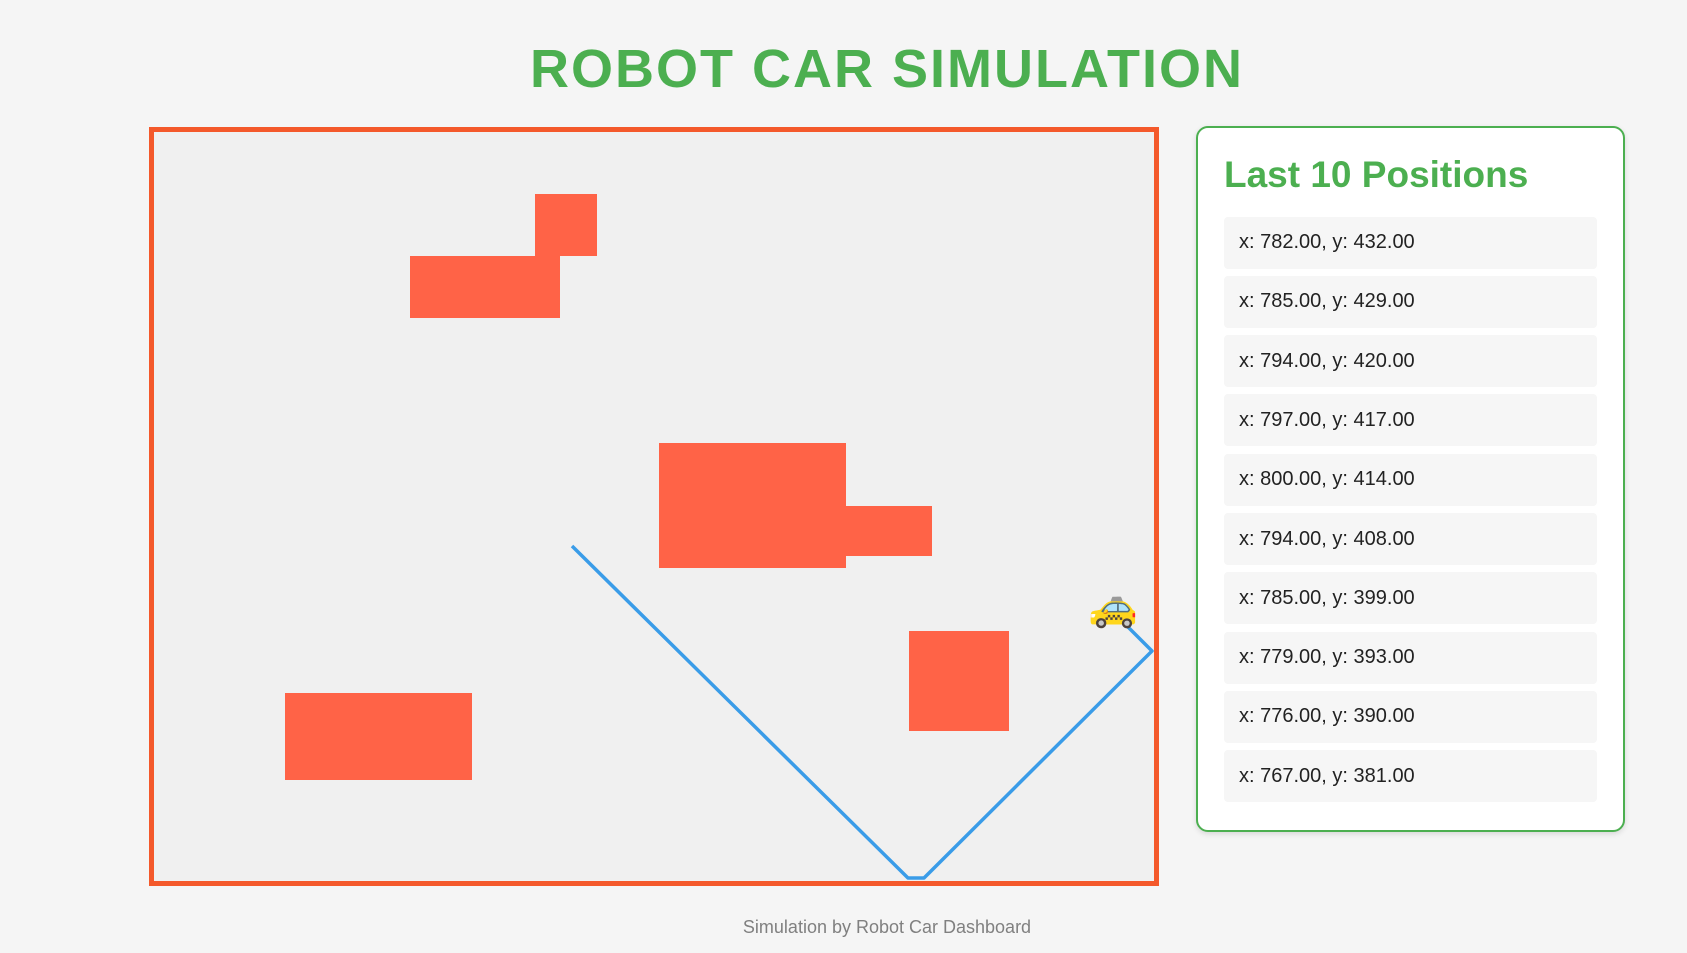  Describe the element at coordinates (1410, 420) in the screenshot. I see `position-item: x: 797.00, y: 417.00` at that location.